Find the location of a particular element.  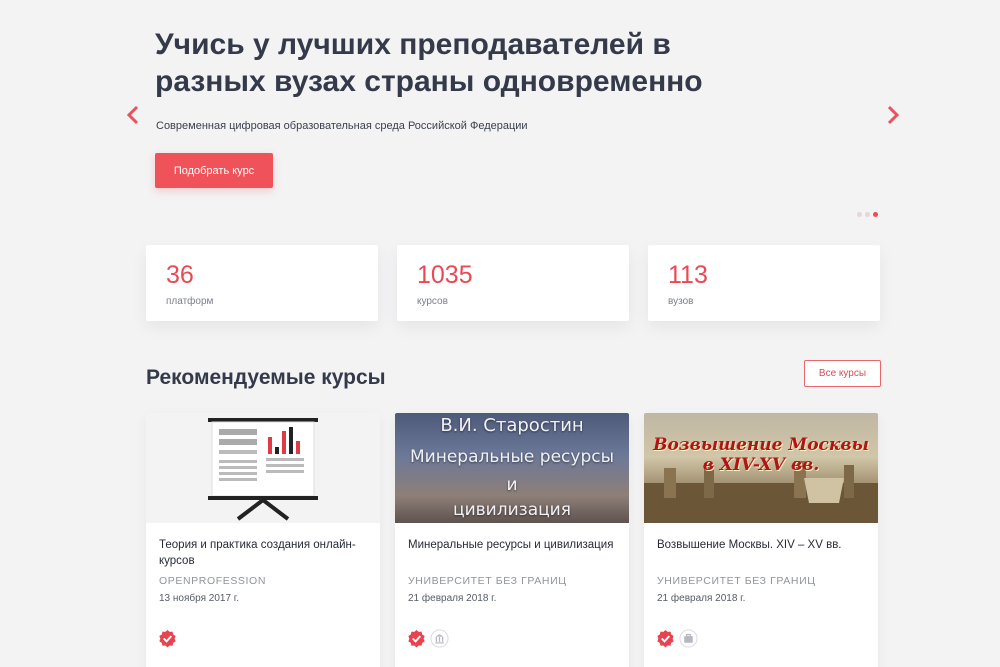

stat-number: 36 is located at coordinates (180, 275).